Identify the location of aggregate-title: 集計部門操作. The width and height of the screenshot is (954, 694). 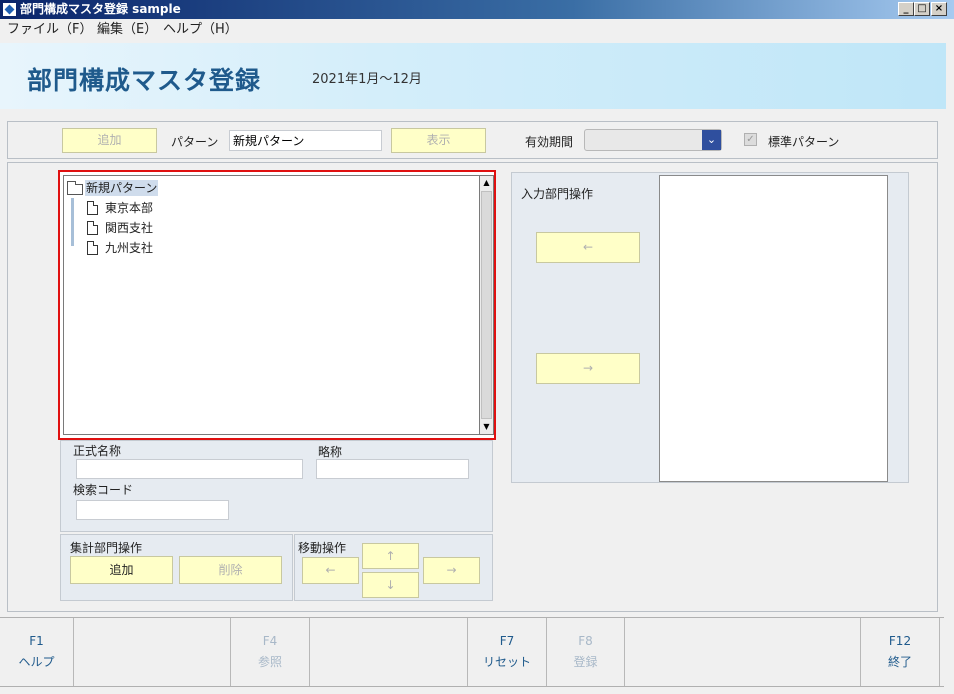
(106, 548).